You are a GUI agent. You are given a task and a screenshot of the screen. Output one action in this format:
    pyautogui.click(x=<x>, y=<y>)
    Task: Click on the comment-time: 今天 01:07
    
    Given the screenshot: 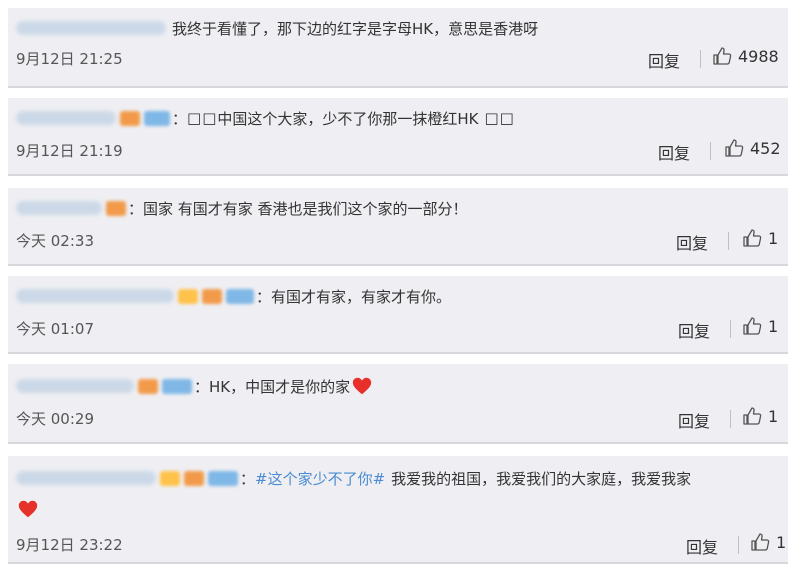 What is the action you would take?
    pyautogui.click(x=55, y=329)
    